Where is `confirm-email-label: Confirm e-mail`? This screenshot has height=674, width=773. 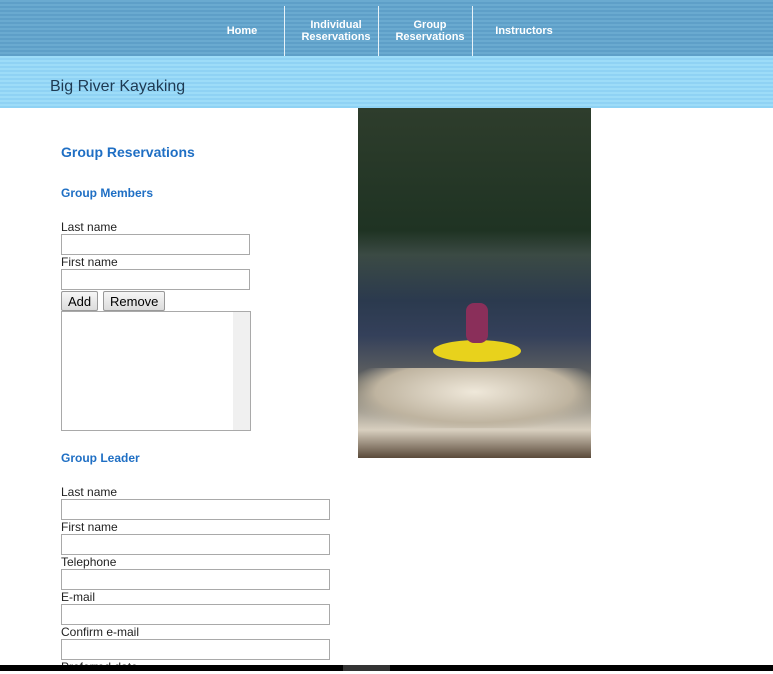
confirm-email-label: Confirm e-mail is located at coordinates (100, 632).